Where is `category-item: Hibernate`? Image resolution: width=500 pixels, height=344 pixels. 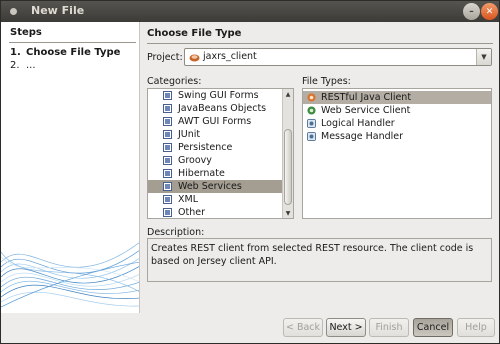 category-item: Hibernate is located at coordinates (215, 173).